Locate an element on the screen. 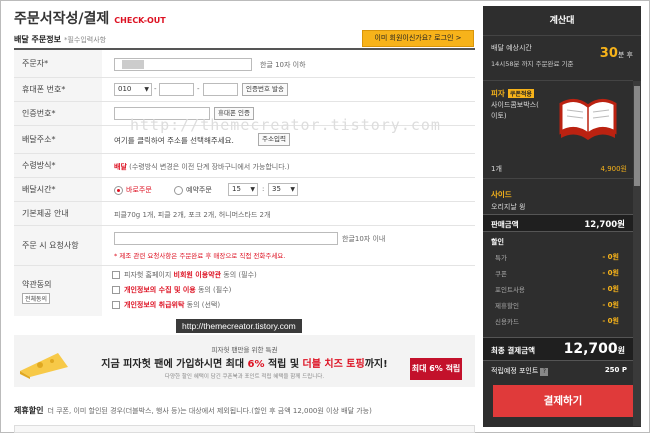 The height and width of the screenshot is (433, 650). item-qty: 1개 is located at coordinates (496, 169).